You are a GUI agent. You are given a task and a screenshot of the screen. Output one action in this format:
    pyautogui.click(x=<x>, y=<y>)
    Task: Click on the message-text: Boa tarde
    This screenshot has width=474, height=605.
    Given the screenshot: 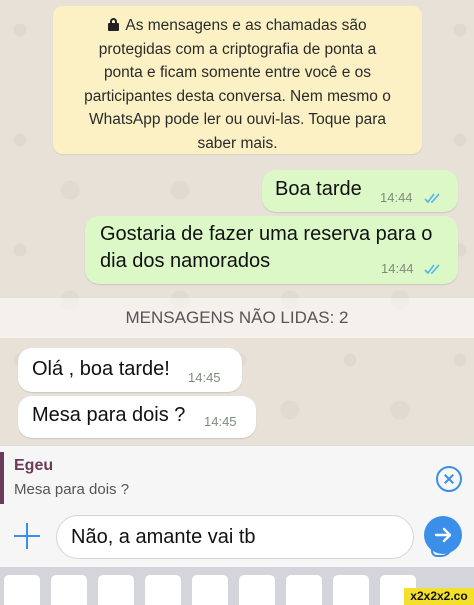 What is the action you would take?
    pyautogui.click(x=318, y=189)
    